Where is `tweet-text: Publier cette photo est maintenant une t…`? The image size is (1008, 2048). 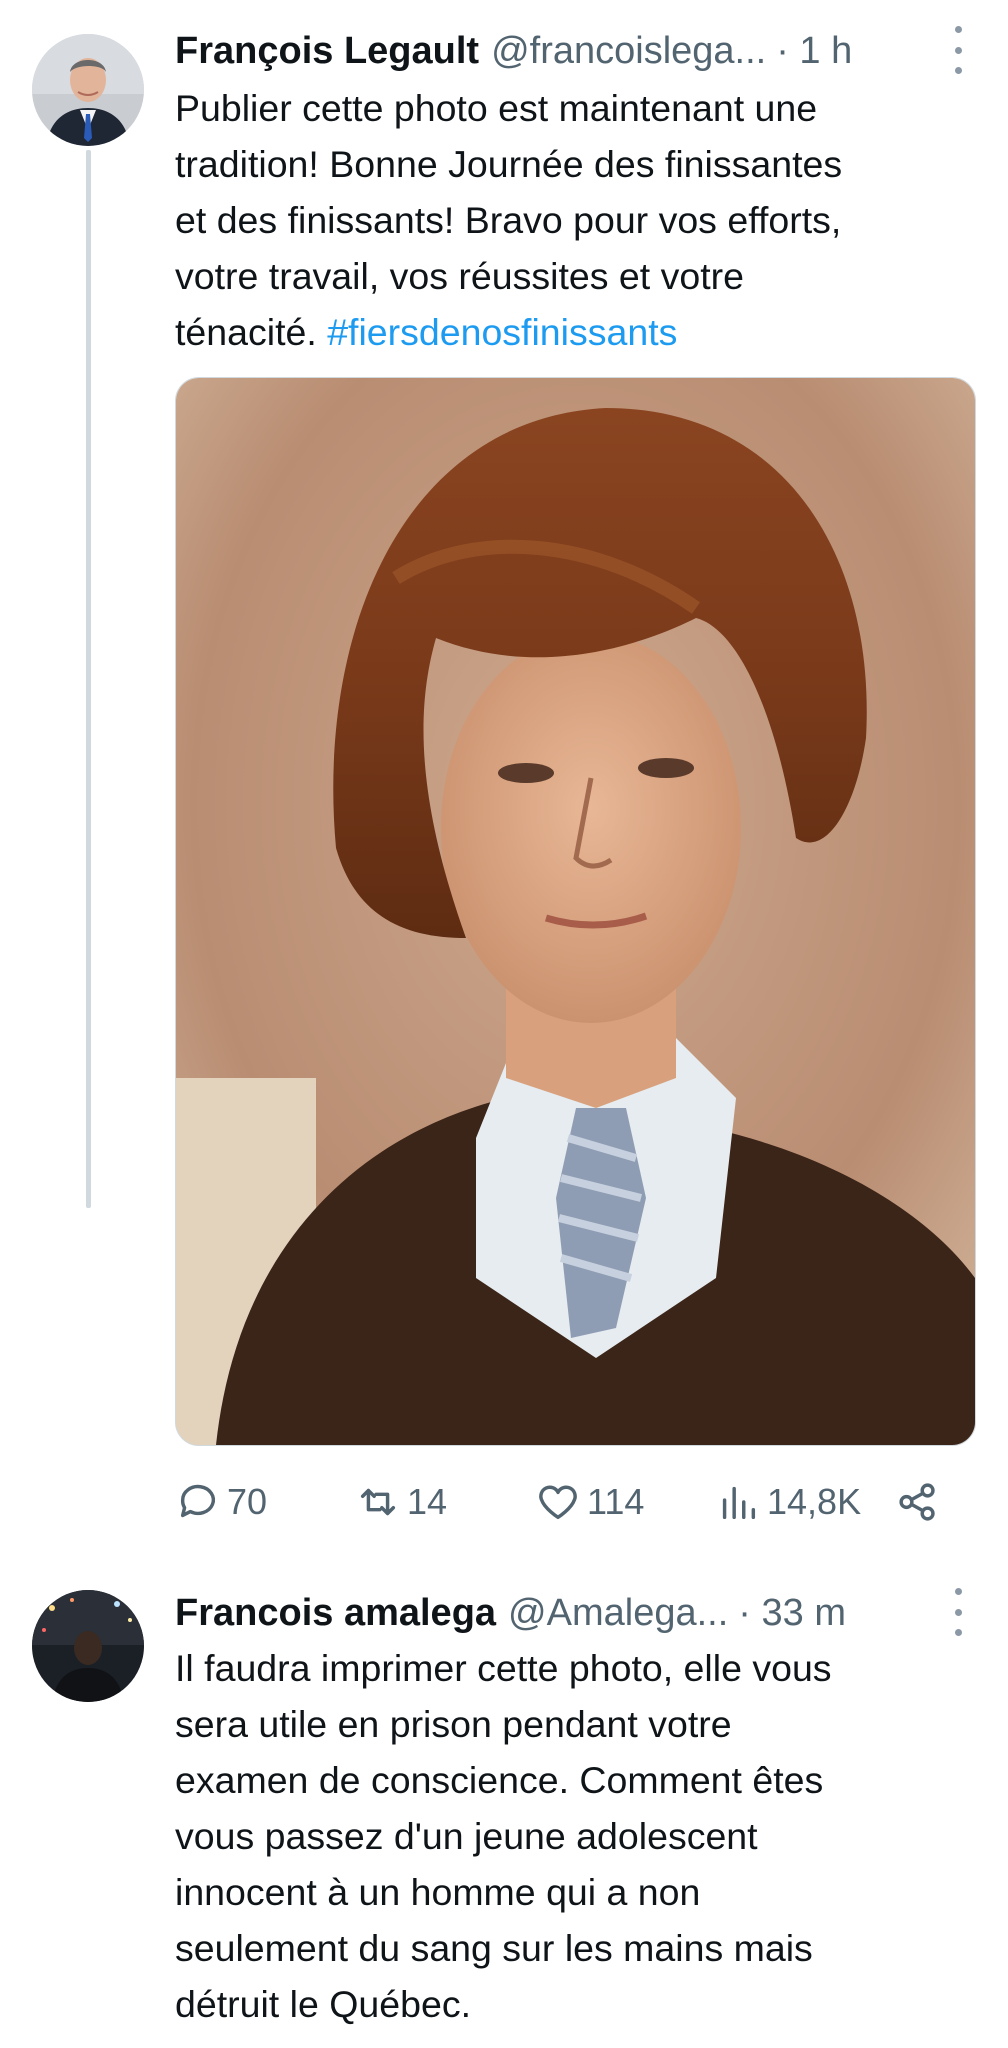
tweet-text: Publier cette photo est maintenant une t… is located at coordinates (575, 220).